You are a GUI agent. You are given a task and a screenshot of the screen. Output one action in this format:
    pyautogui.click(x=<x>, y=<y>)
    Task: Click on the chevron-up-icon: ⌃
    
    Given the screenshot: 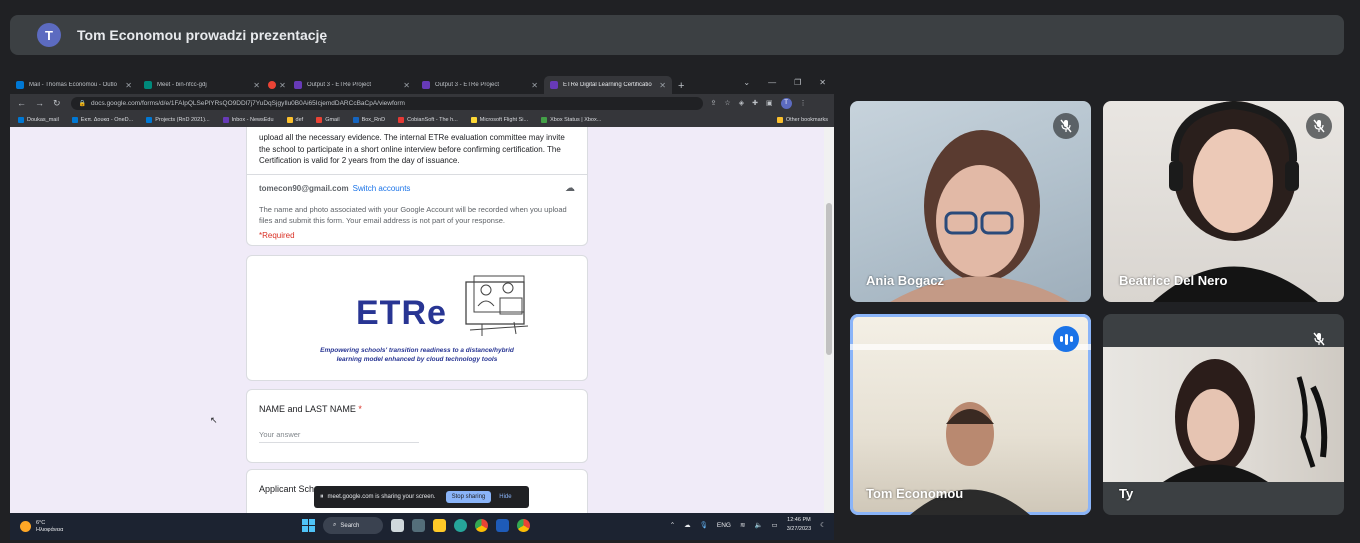 What is the action you would take?
    pyautogui.click(x=672, y=525)
    